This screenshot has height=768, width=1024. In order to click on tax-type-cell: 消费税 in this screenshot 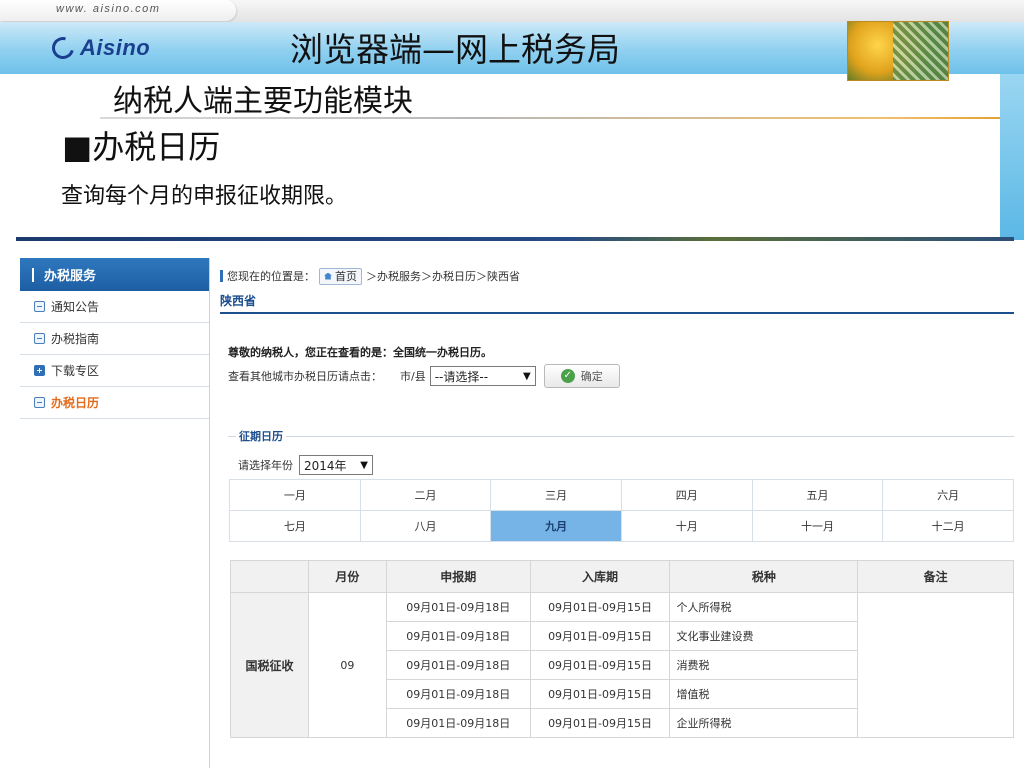, I will do `click(764, 665)`.